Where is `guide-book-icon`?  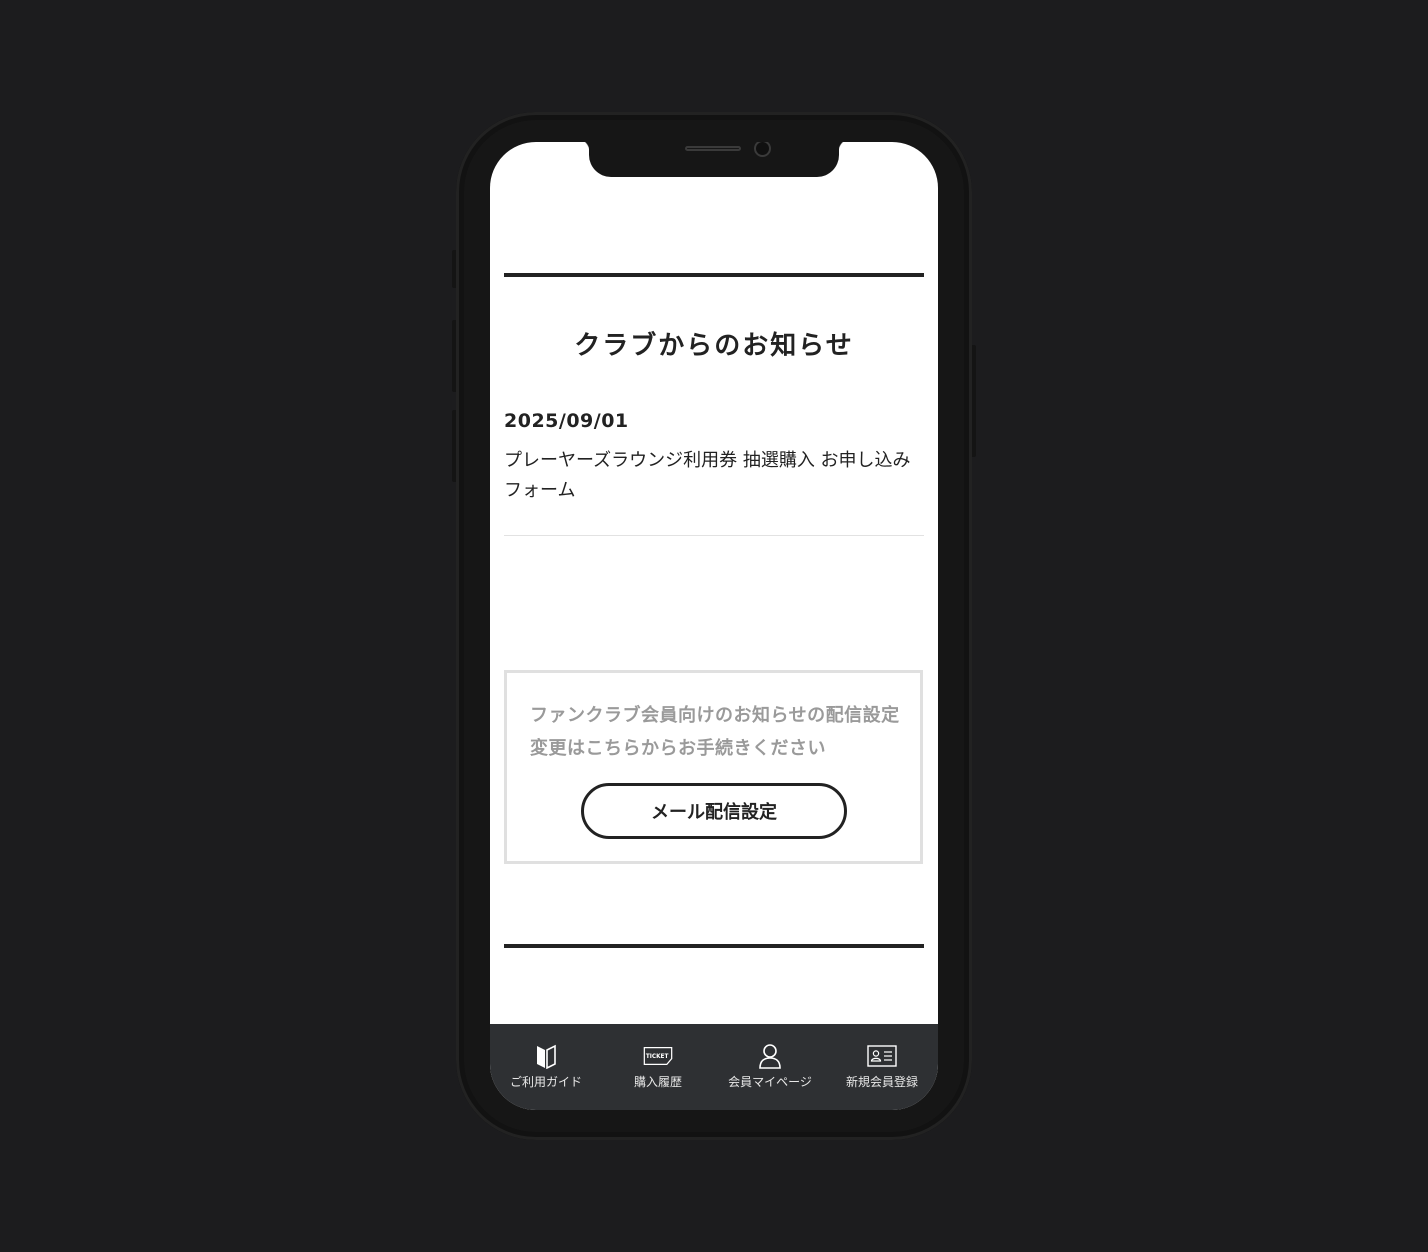
guide-book-icon is located at coordinates (546, 1056).